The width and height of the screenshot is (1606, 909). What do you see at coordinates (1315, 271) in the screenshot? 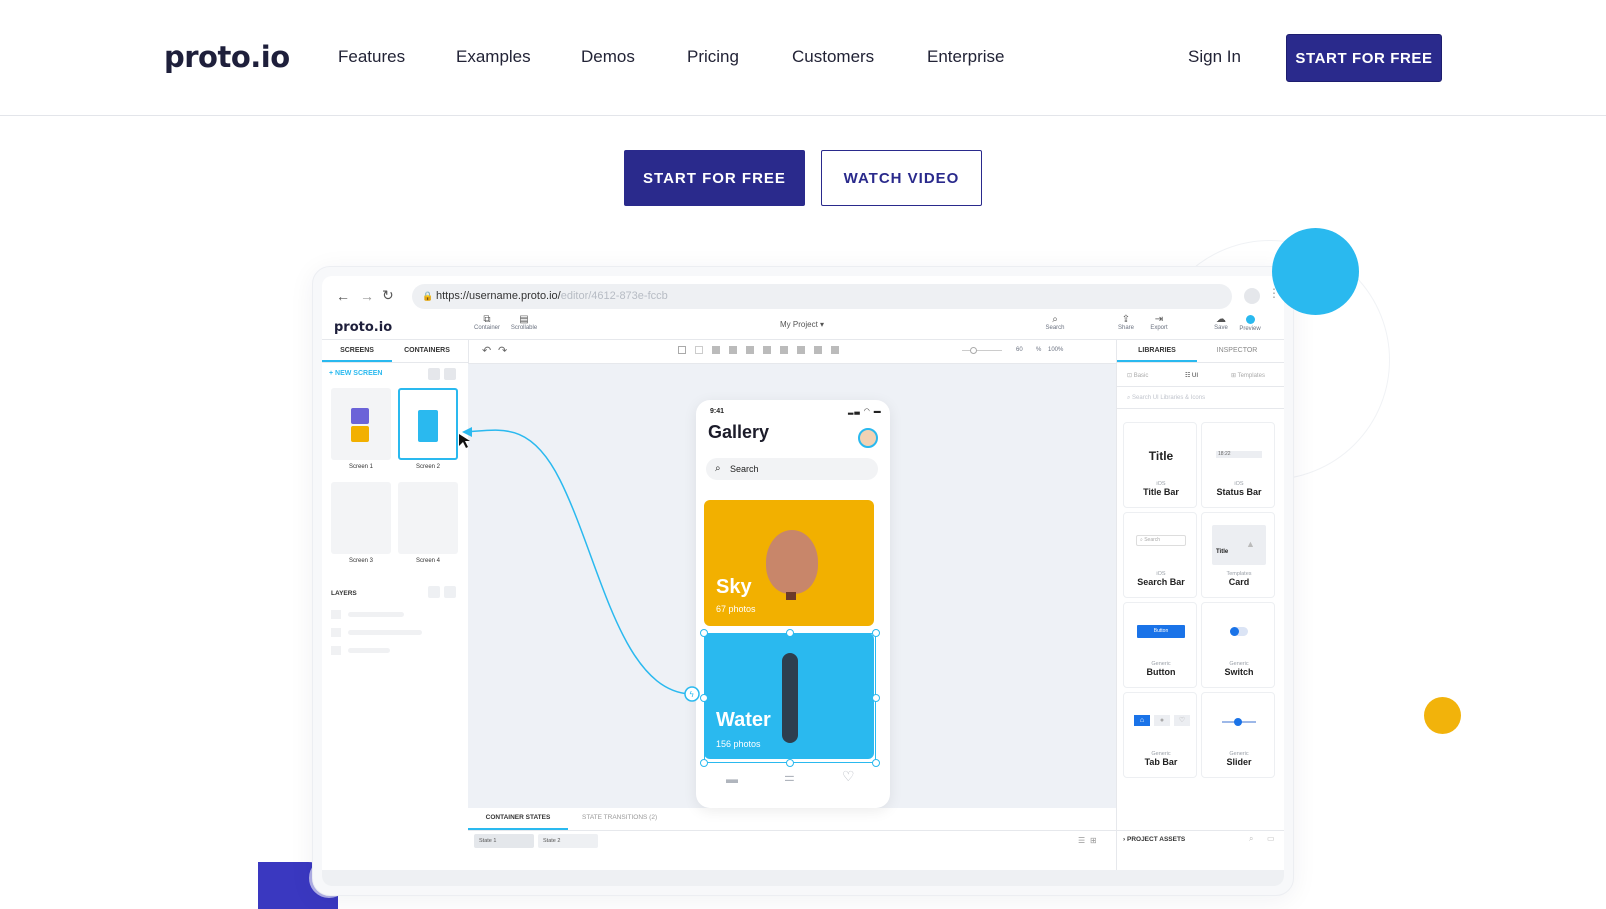
I see `decorative-blue-circle` at bounding box center [1315, 271].